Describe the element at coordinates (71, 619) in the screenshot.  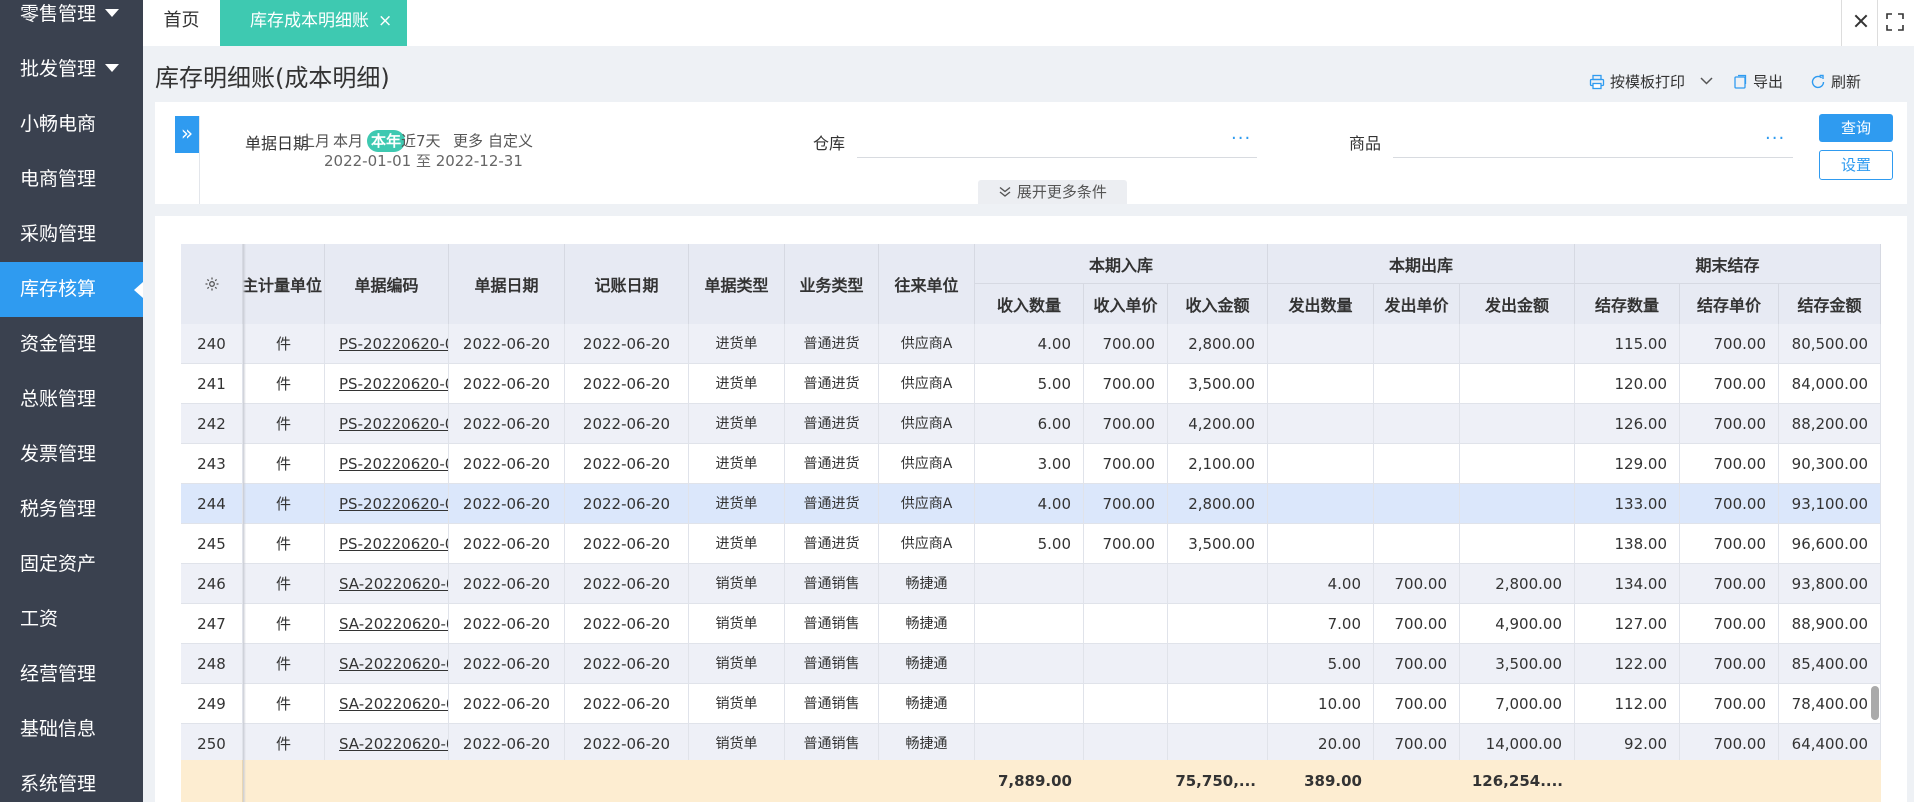
I see `sidebar-item: 工资` at that location.